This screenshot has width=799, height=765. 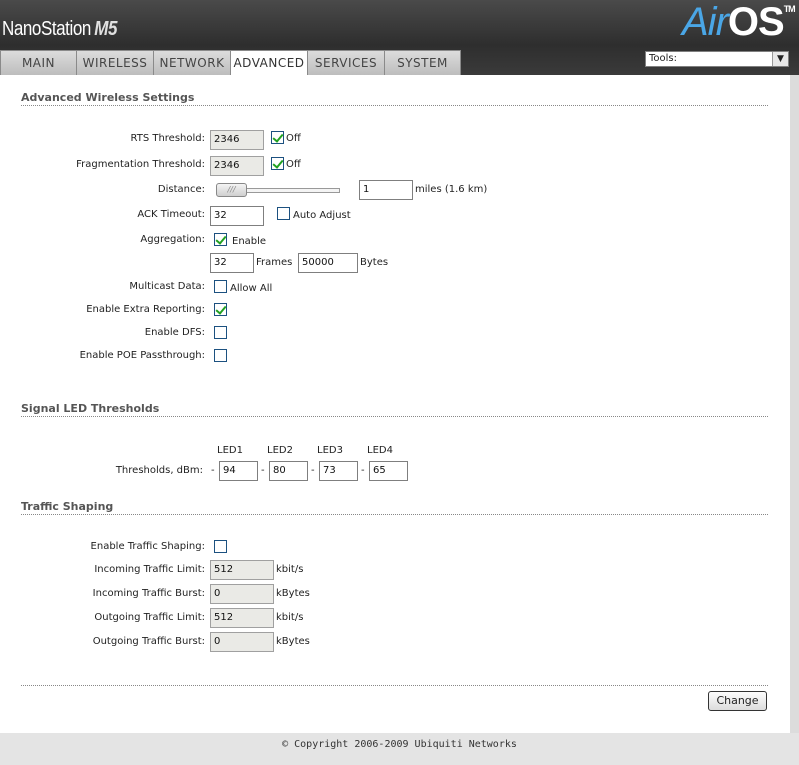 What do you see at coordinates (174, 332) in the screenshot?
I see `dfs-label: Enable DFS:` at bounding box center [174, 332].